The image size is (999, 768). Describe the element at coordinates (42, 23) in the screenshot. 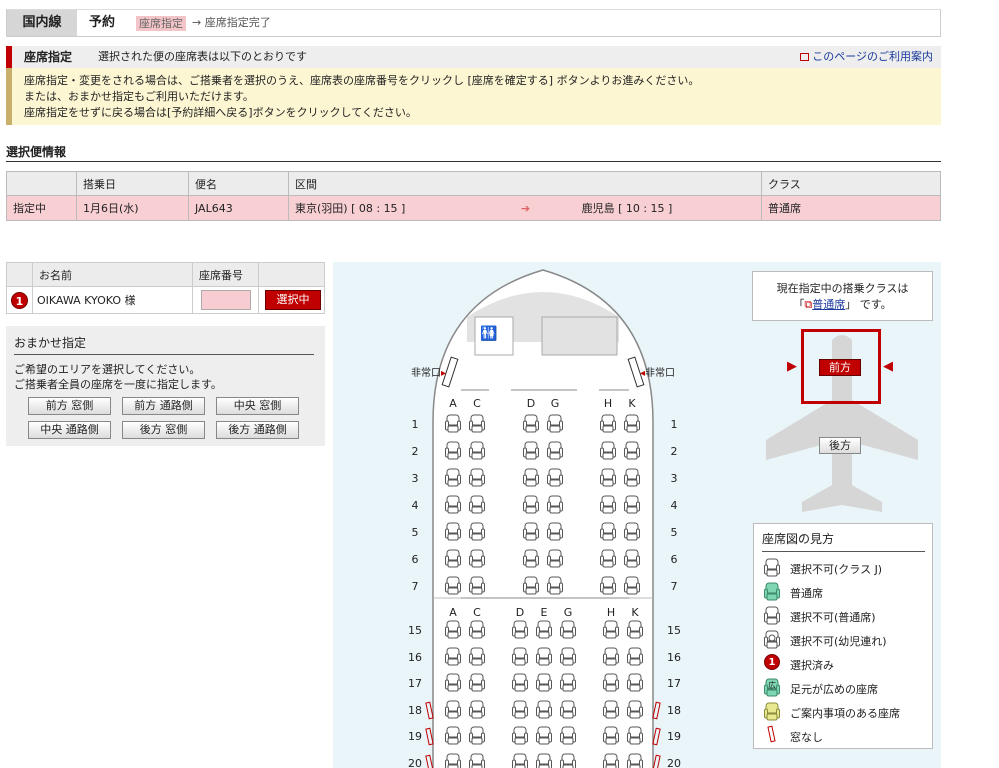

I see `domestic-tab: 国内線` at that location.